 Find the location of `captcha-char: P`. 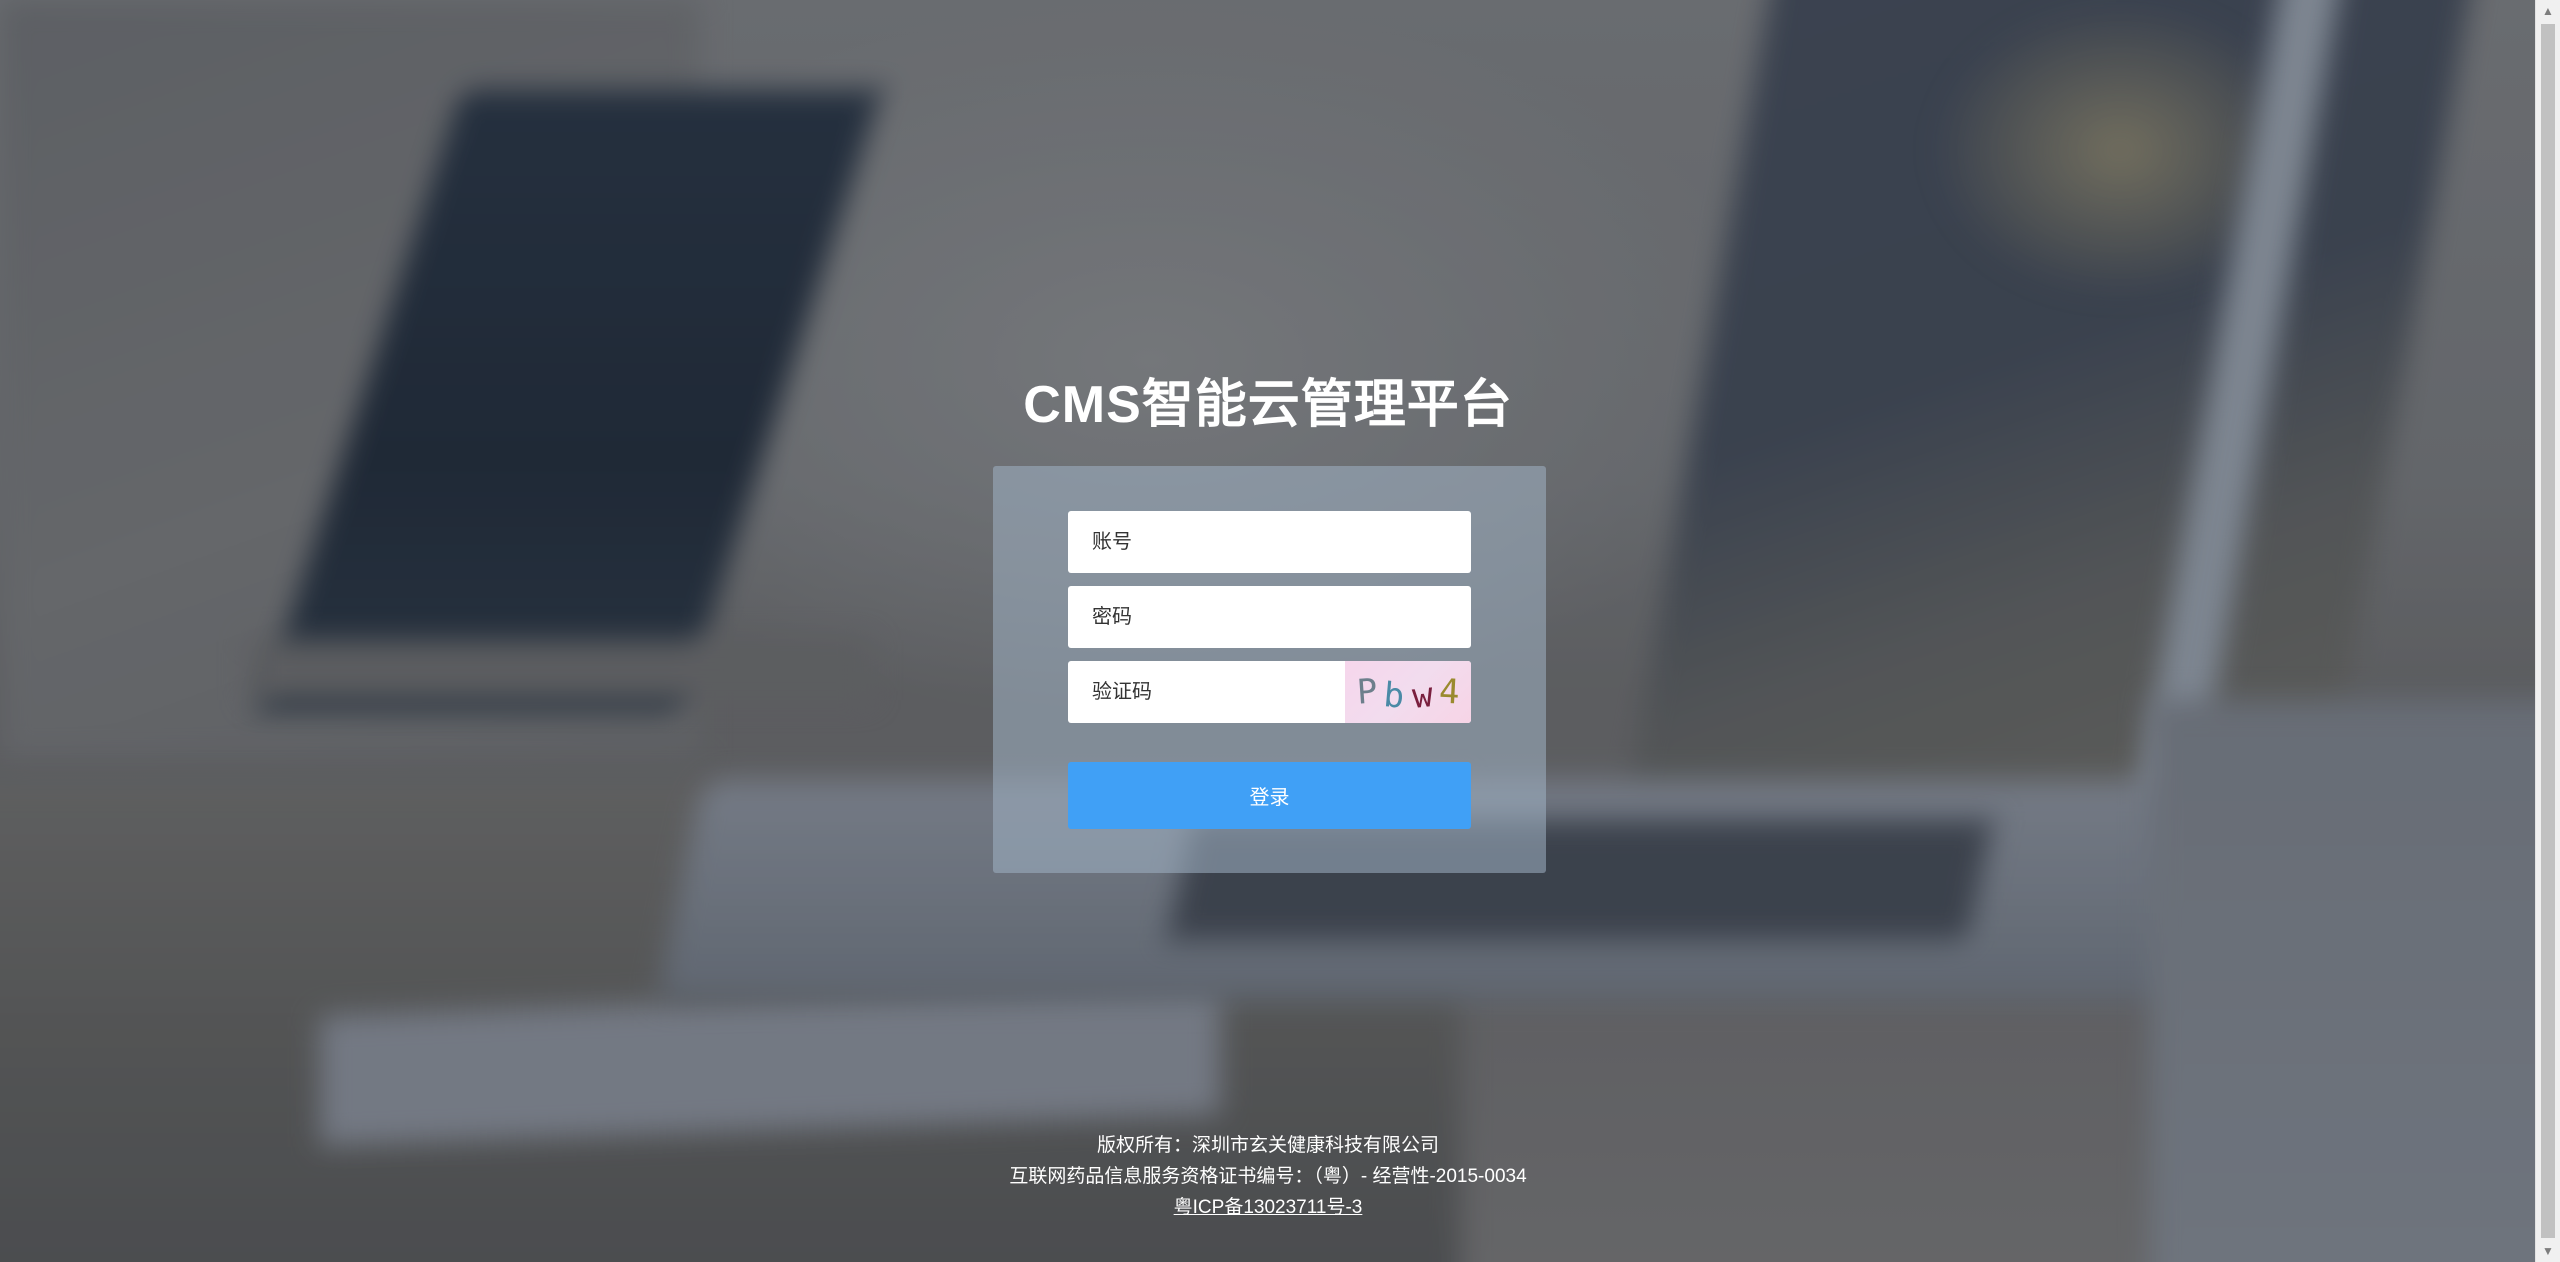

captcha-char: P is located at coordinates (1367, 692).